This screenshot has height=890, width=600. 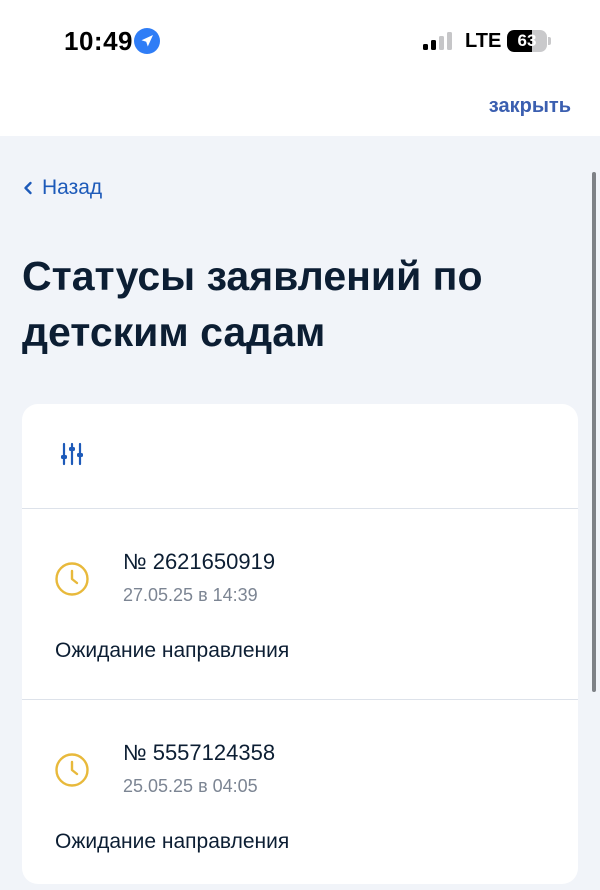 I want to click on close-button: закрыть, so click(x=530, y=106).